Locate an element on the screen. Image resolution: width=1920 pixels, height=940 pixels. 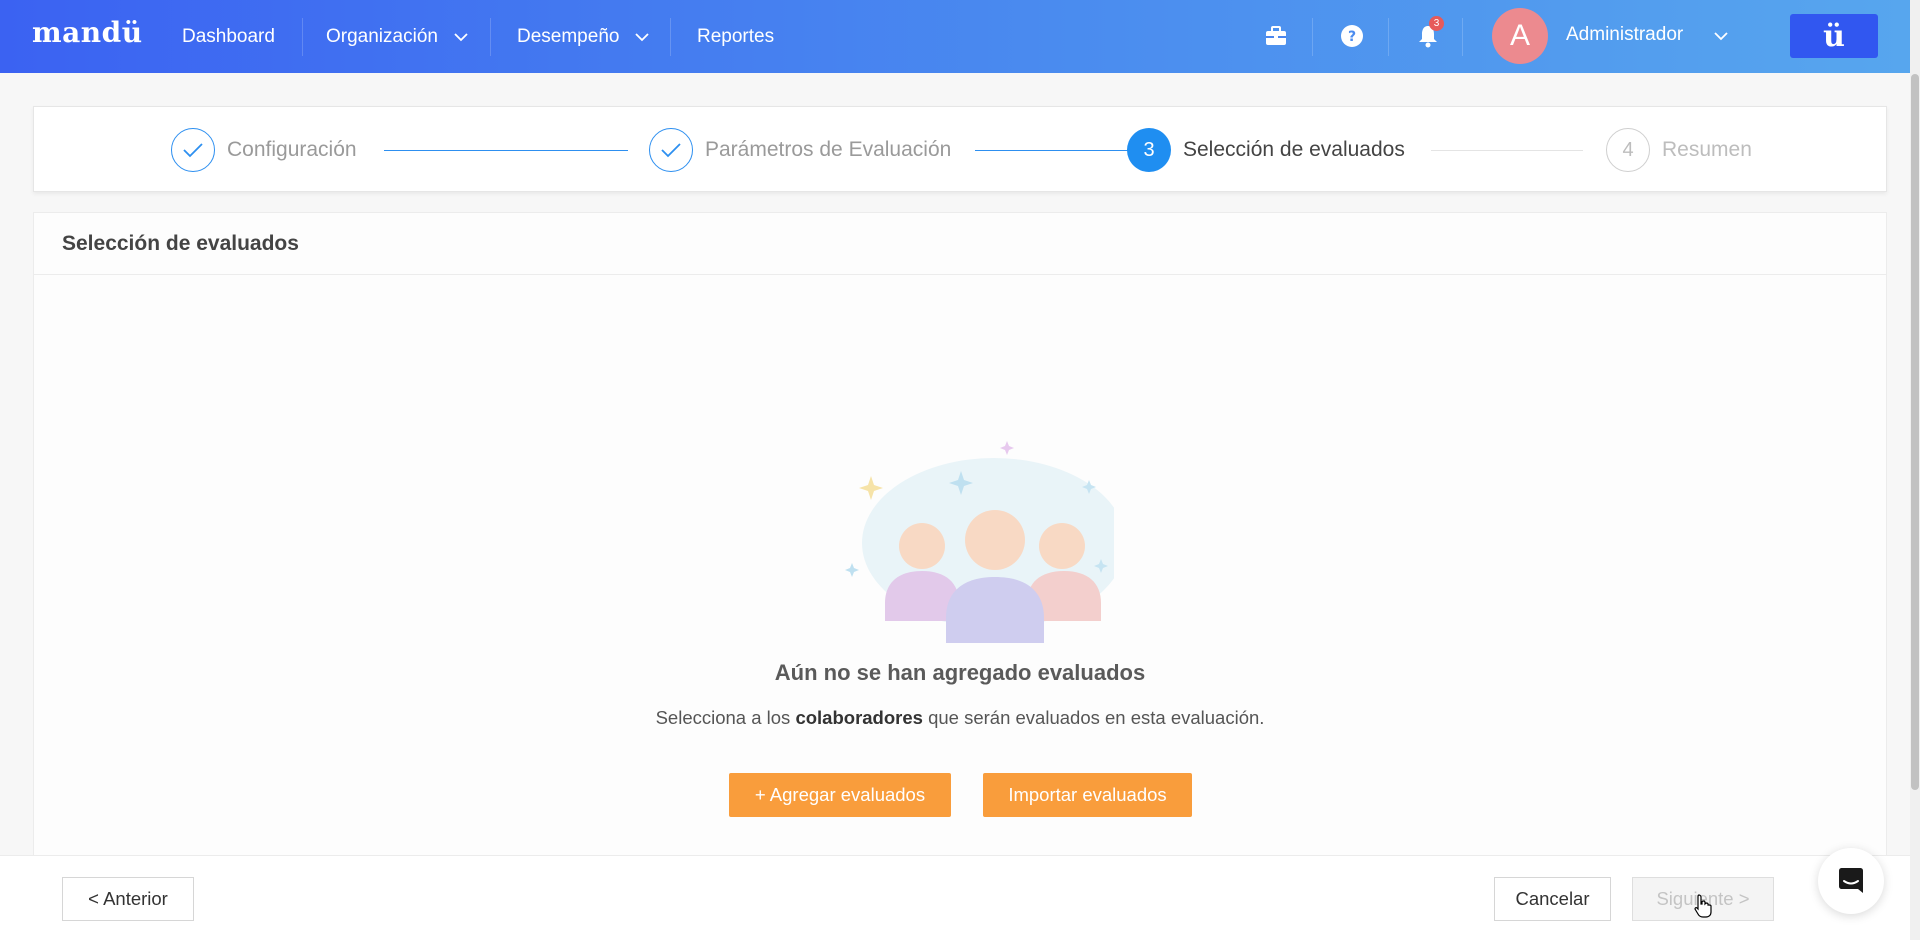
scrollbar-thumb is located at coordinates (1915, 432).